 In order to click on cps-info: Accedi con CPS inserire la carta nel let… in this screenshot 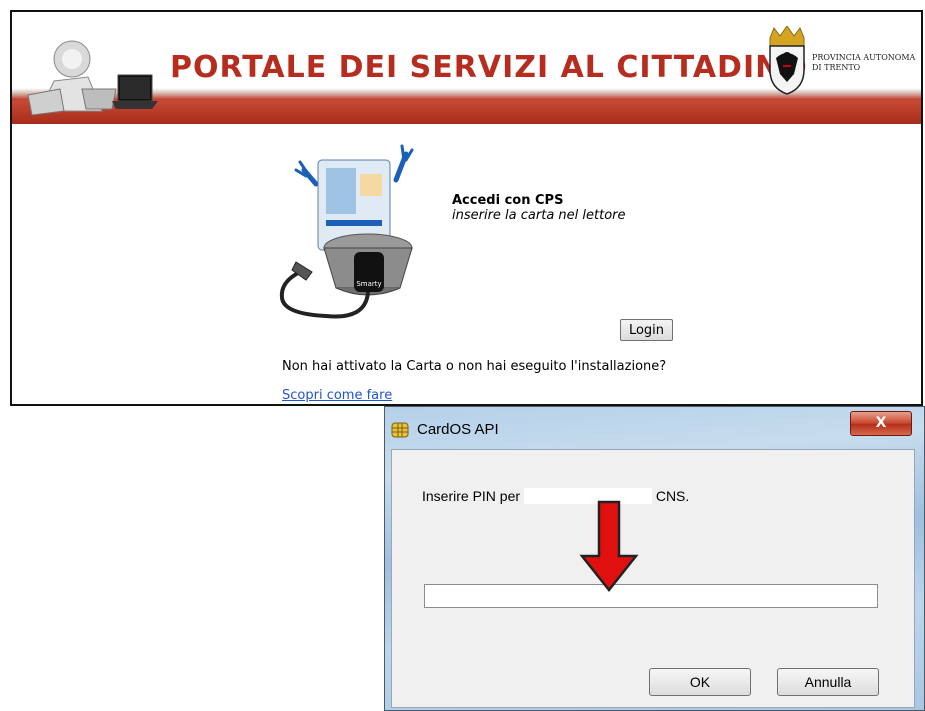, I will do `click(539, 208)`.